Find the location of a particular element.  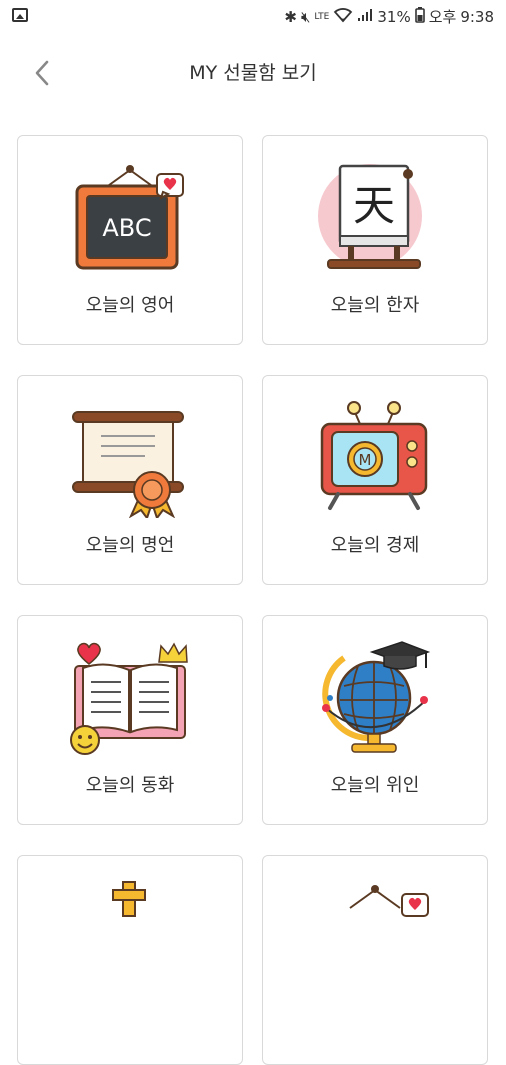

card-label: 오늘의 동화 is located at coordinates (130, 785).